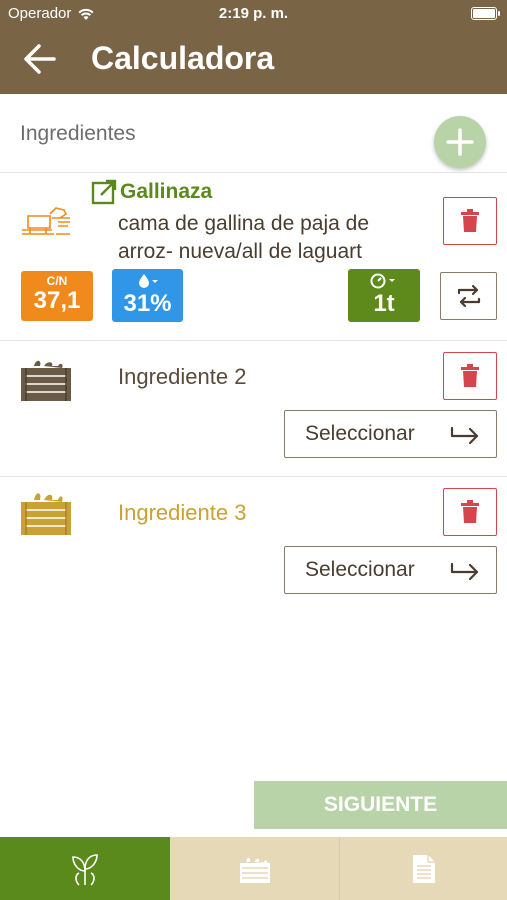 The image size is (507, 900). I want to click on page-title: Calculadora, so click(183, 58).